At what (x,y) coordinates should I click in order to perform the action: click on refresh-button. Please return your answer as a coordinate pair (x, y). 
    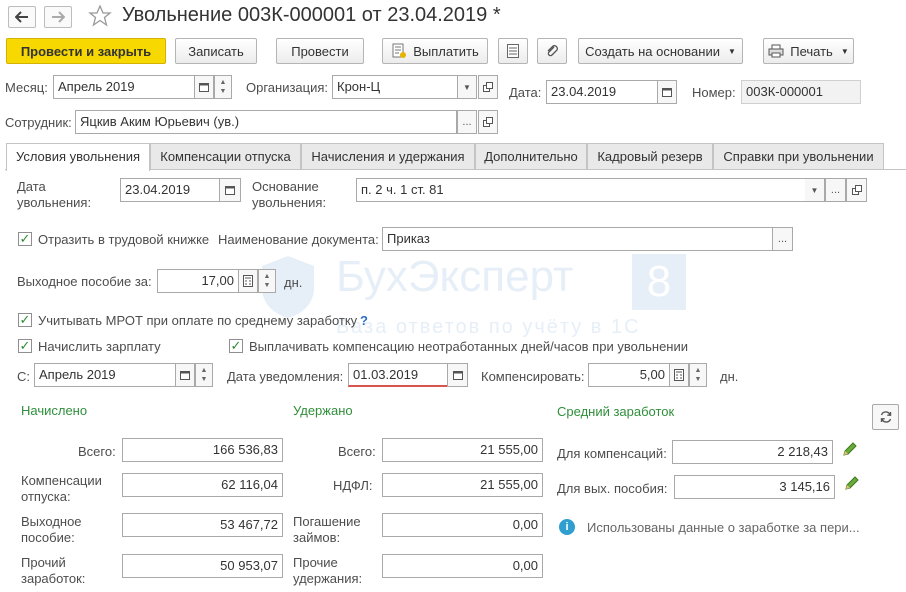
    Looking at the image, I should click on (885, 417).